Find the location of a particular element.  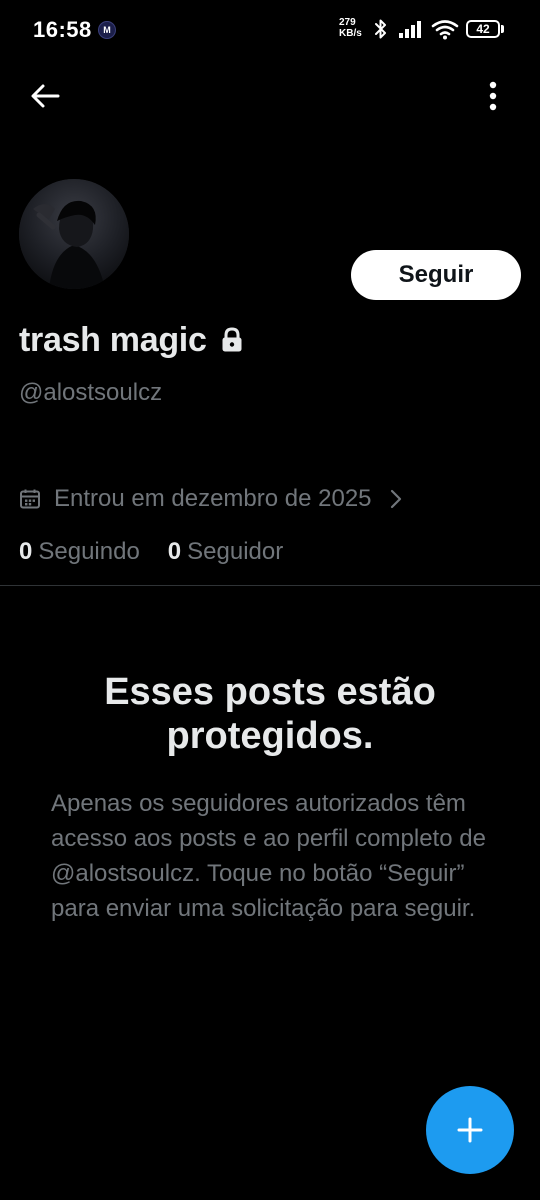

display-name-row: trash magic is located at coordinates (131, 340).